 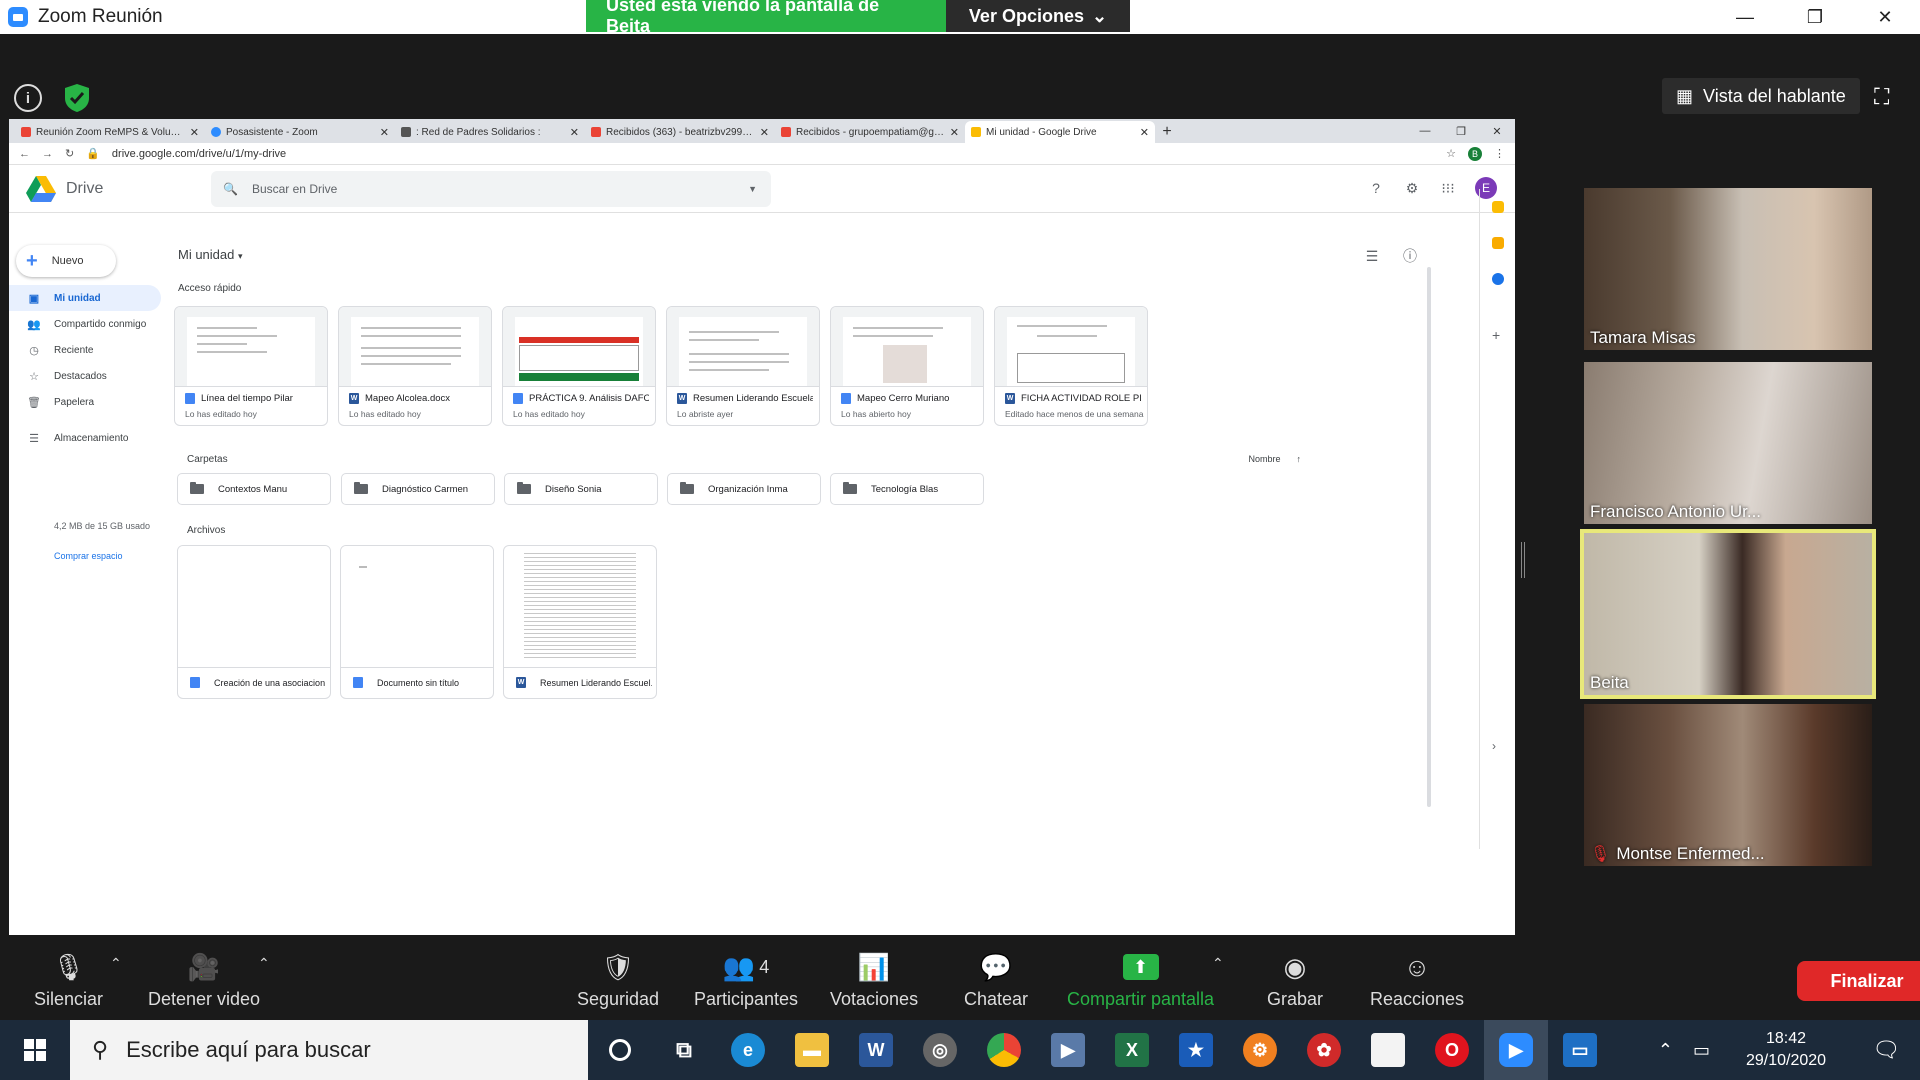 What do you see at coordinates (85, 402) in the screenshot?
I see `sidebar-item-trash: 🗑 Papelera` at bounding box center [85, 402].